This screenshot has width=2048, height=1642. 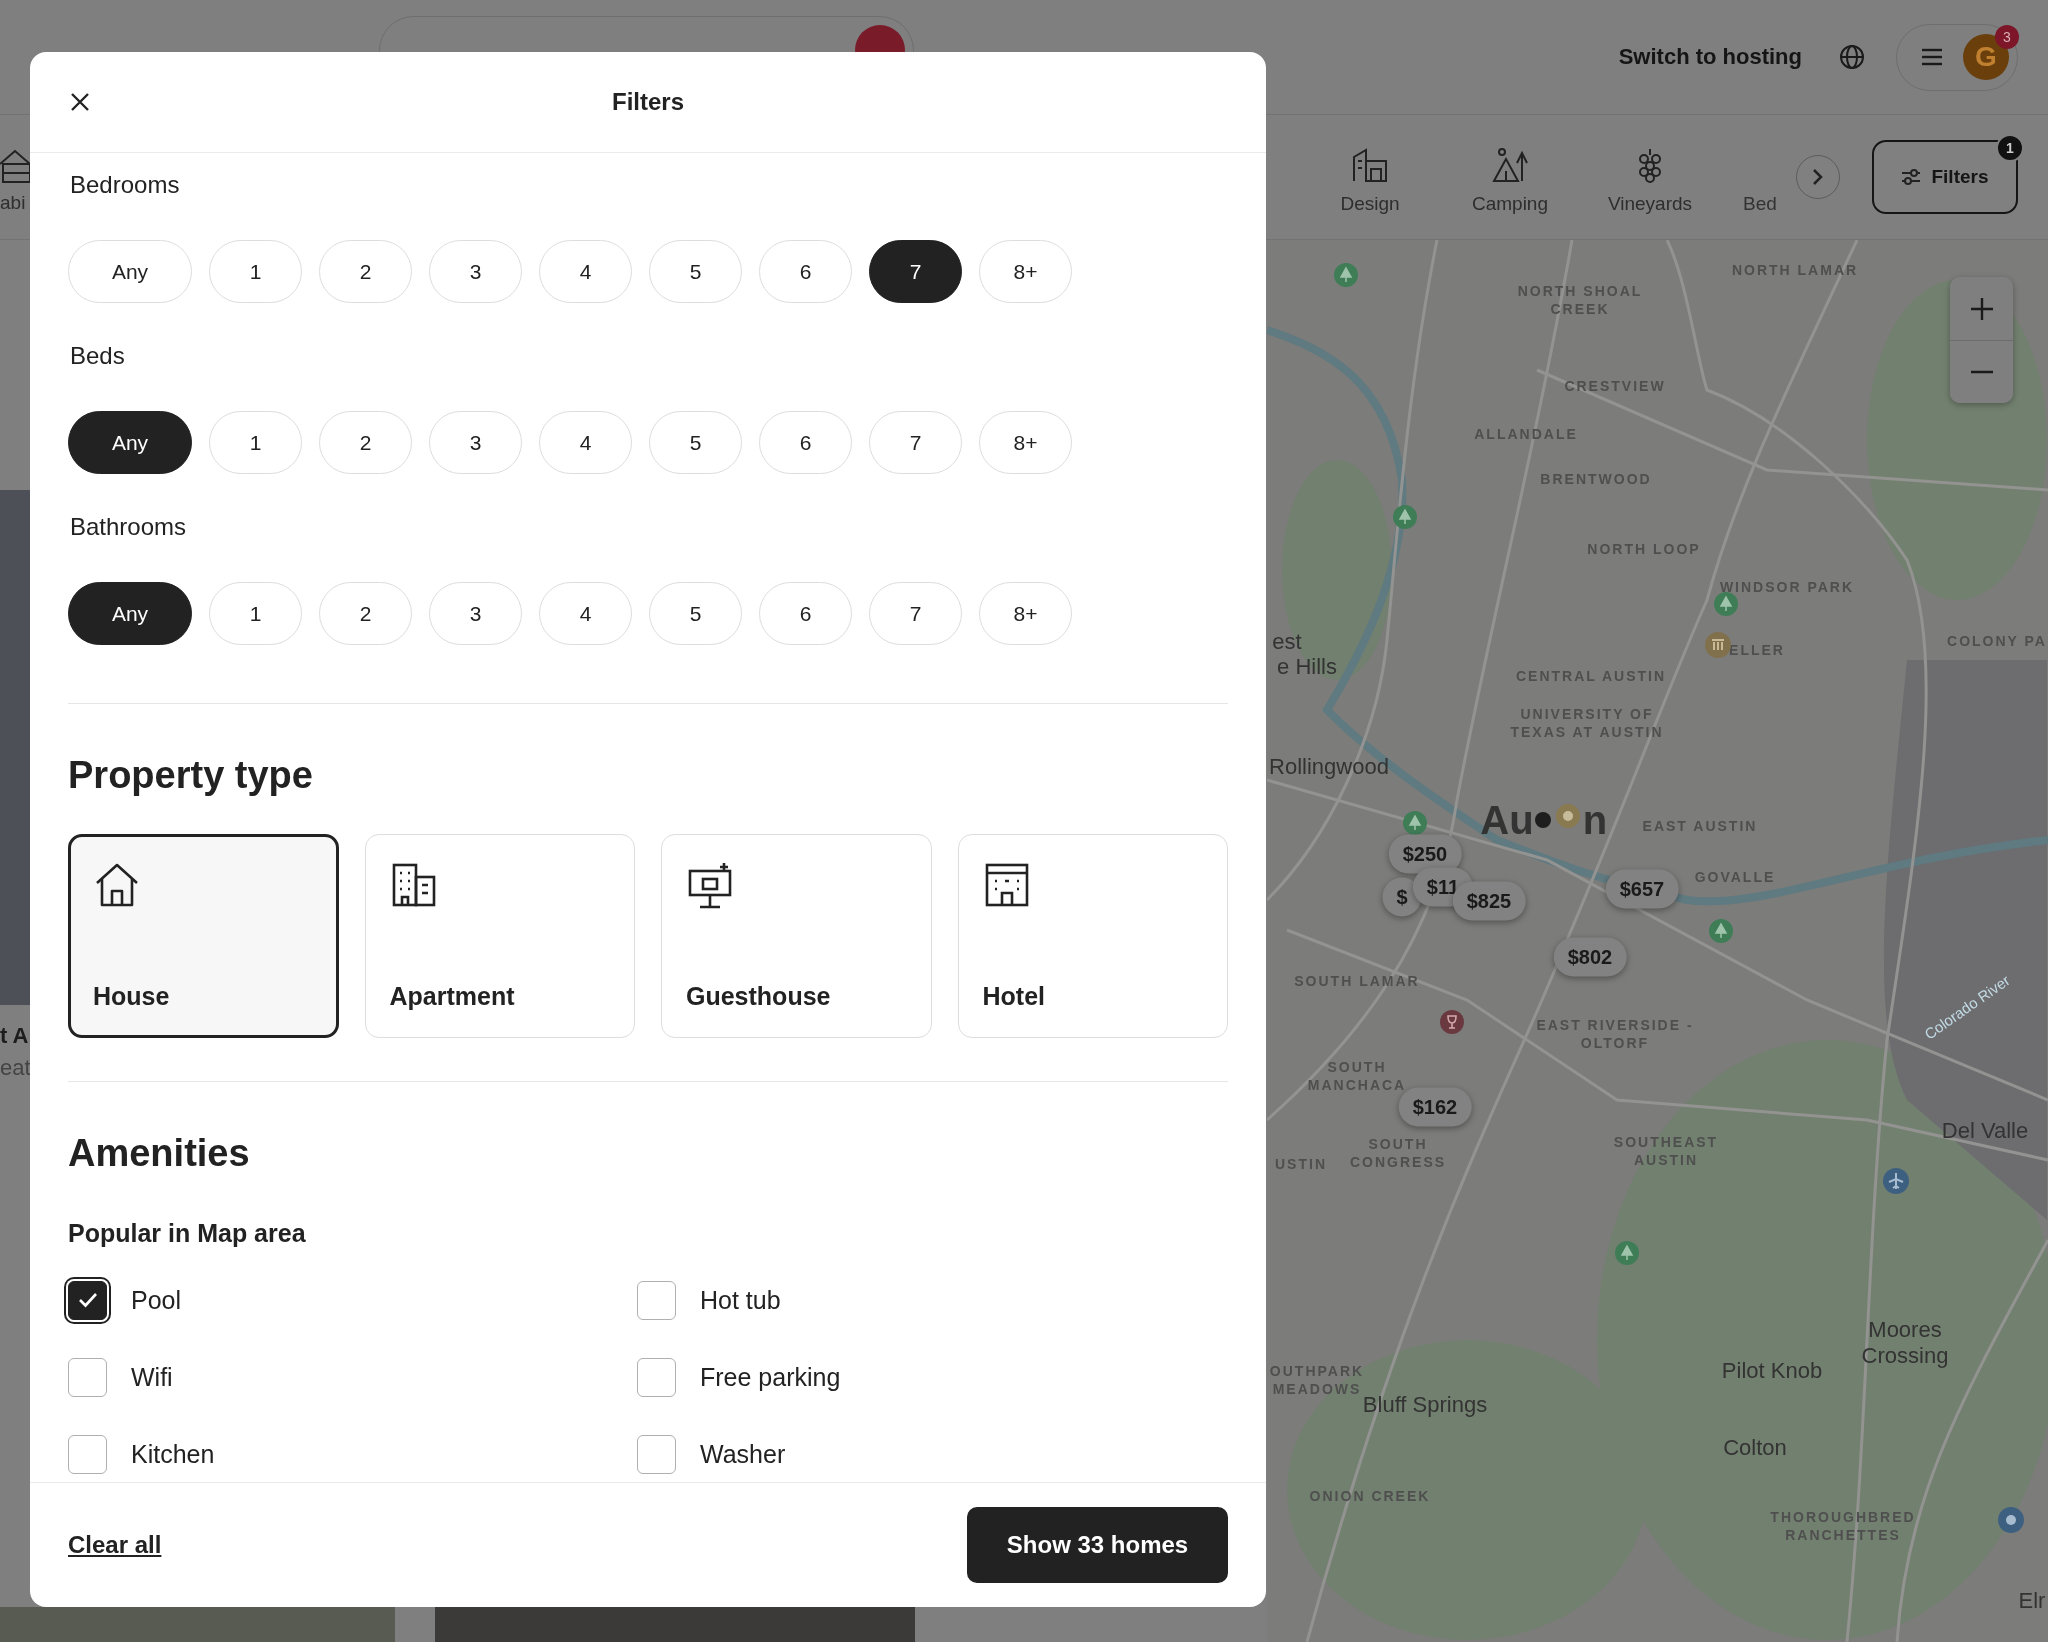 What do you see at coordinates (2007, 36) in the screenshot?
I see `notification-badge: 3` at bounding box center [2007, 36].